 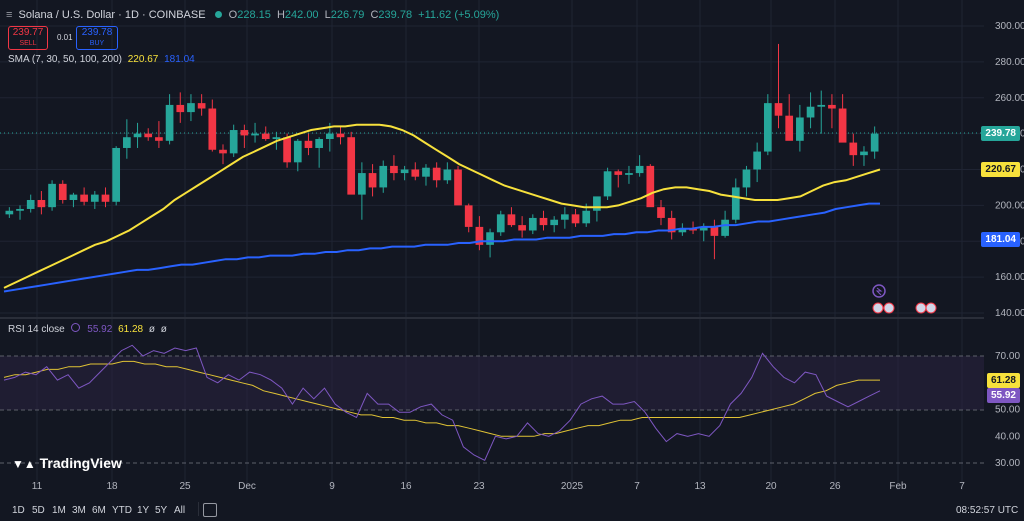 I want to click on utc-clock: 08:52:57 UTC, so click(x=987, y=510).